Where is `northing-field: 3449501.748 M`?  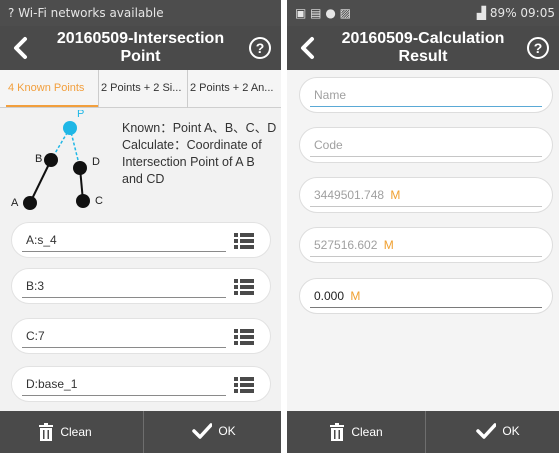
northing-field: 3449501.748 M is located at coordinates (426, 195).